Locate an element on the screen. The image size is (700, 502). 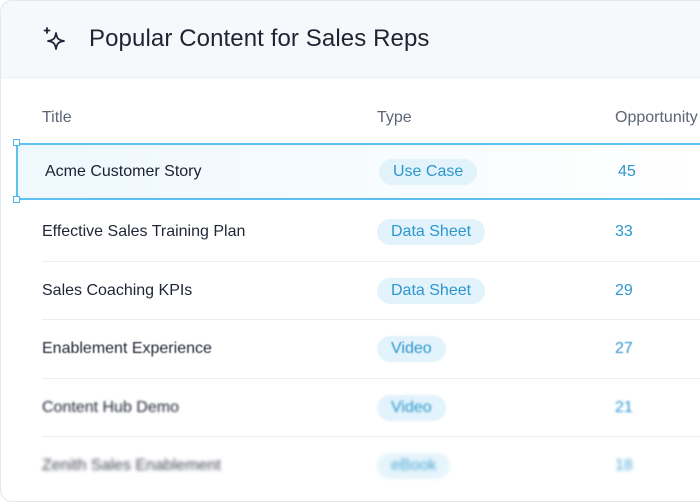
column-header-title: Title is located at coordinates (57, 118).